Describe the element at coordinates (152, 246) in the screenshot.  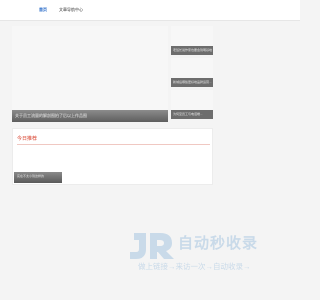
I see `watermark-jr-icon` at that location.